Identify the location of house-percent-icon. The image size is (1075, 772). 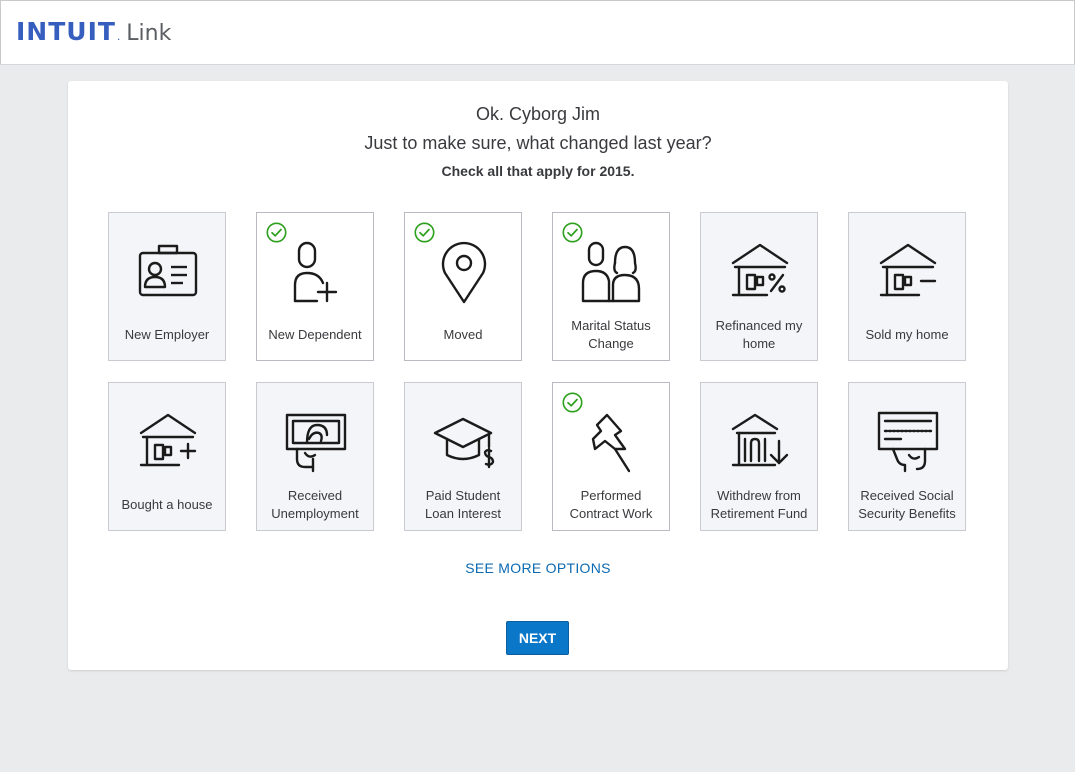
(760, 272).